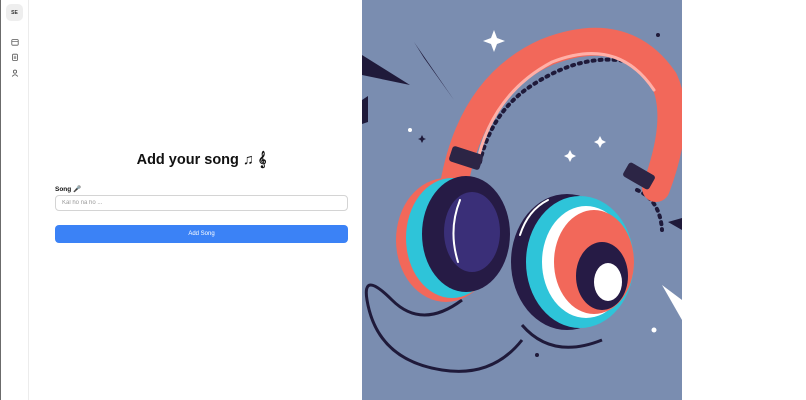 Image resolution: width=806 pixels, height=400 pixels. I want to click on add-song-button: Add Song, so click(201, 234).